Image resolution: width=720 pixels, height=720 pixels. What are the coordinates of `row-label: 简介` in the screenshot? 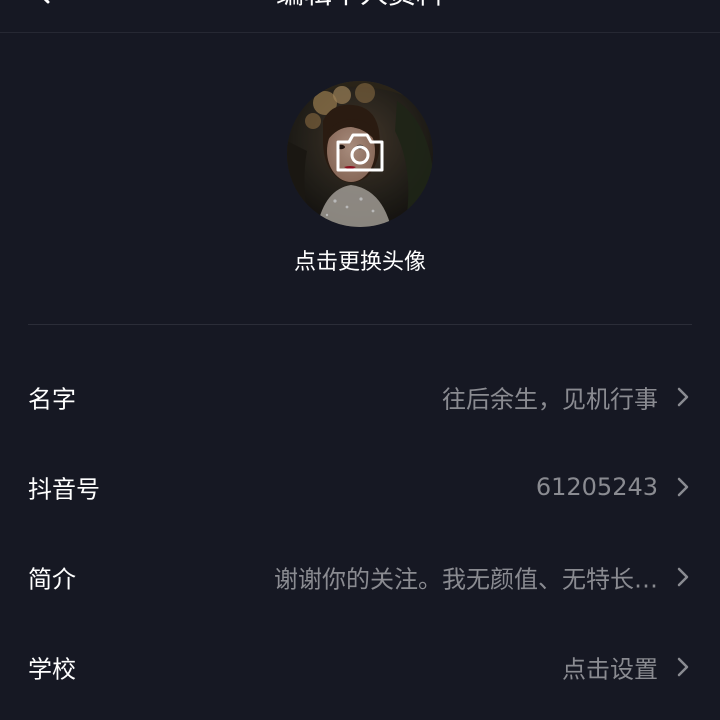 It's located at (52, 579).